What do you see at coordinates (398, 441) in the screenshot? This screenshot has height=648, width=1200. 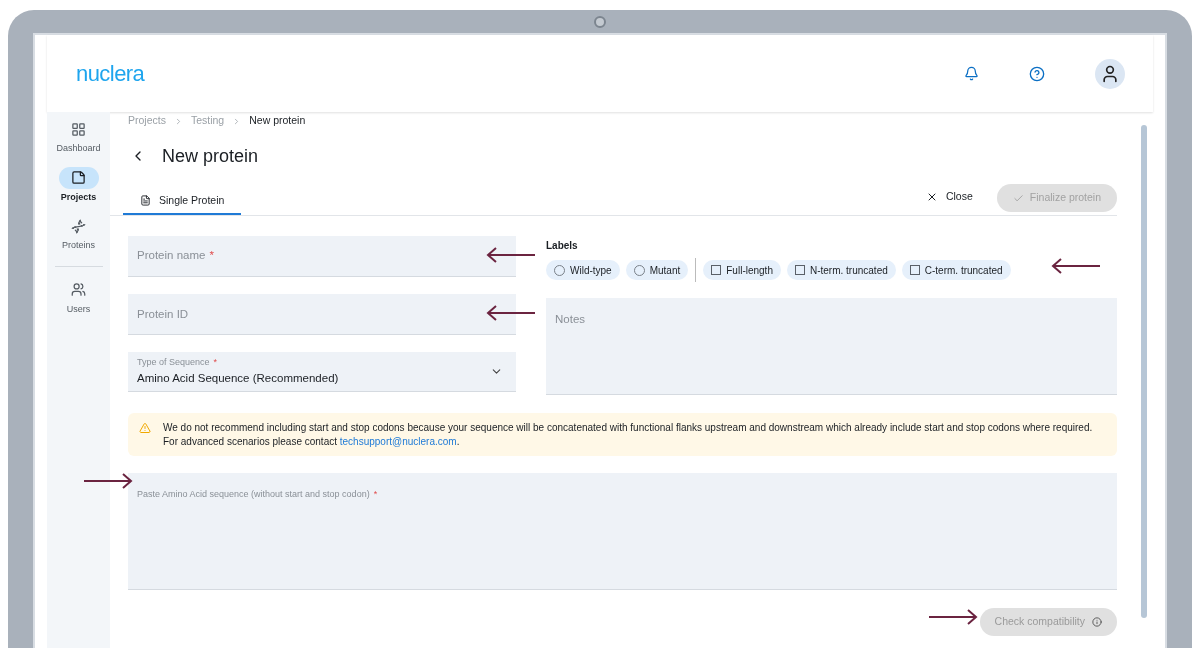 I see `support-email-link: techsupport@nuclera.com` at bounding box center [398, 441].